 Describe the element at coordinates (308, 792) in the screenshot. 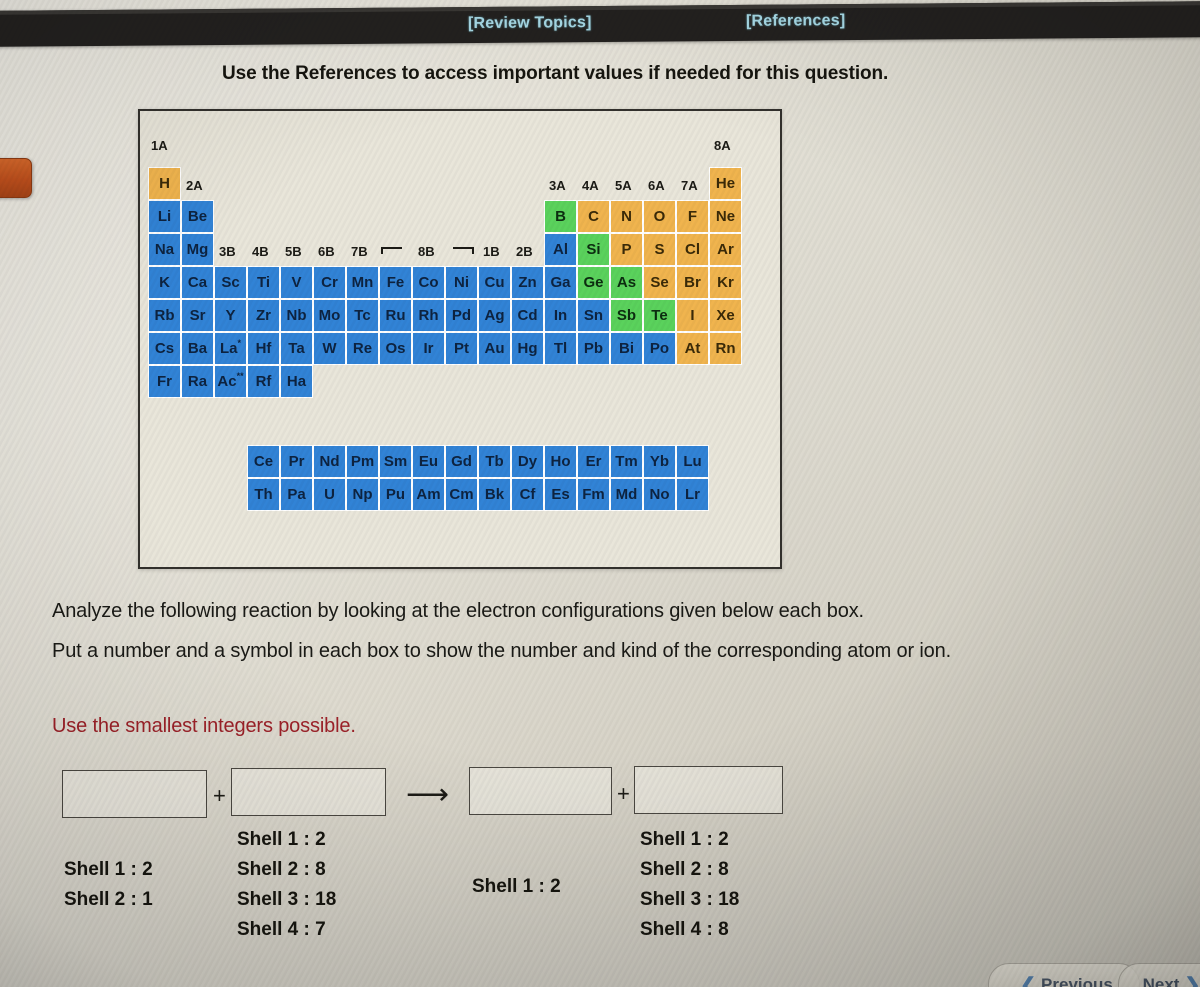

I see `reactant-2-input` at that location.